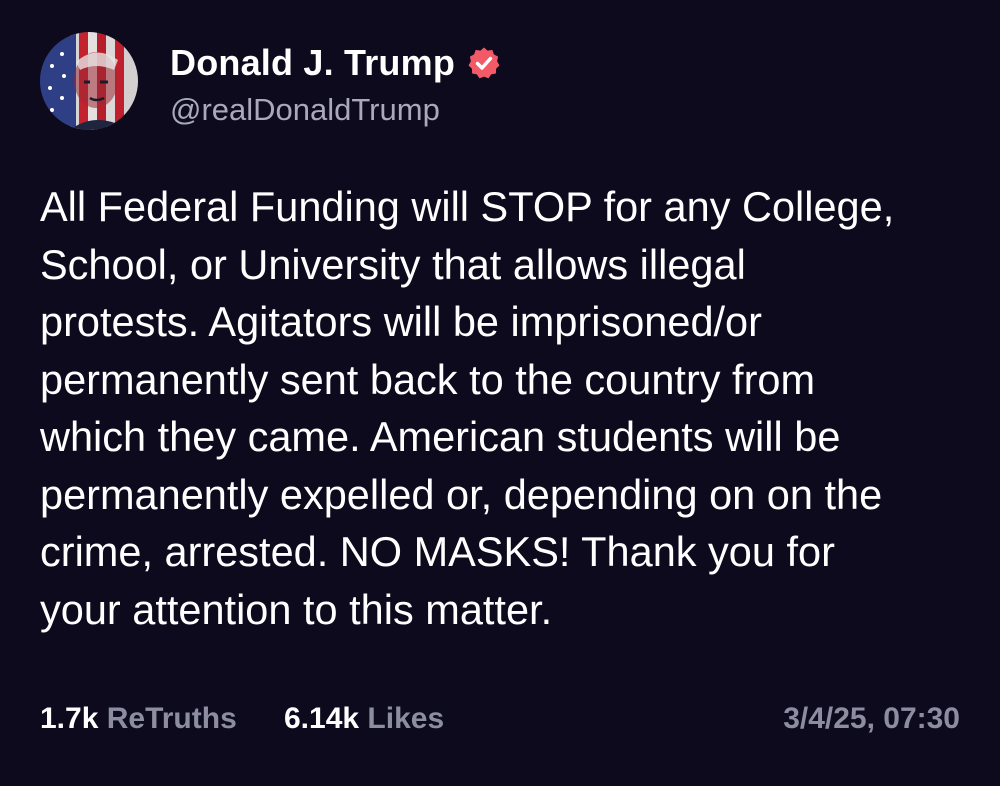 The height and width of the screenshot is (786, 1000). What do you see at coordinates (364, 719) in the screenshot?
I see `likes-stat: 6.14k Likes` at bounding box center [364, 719].